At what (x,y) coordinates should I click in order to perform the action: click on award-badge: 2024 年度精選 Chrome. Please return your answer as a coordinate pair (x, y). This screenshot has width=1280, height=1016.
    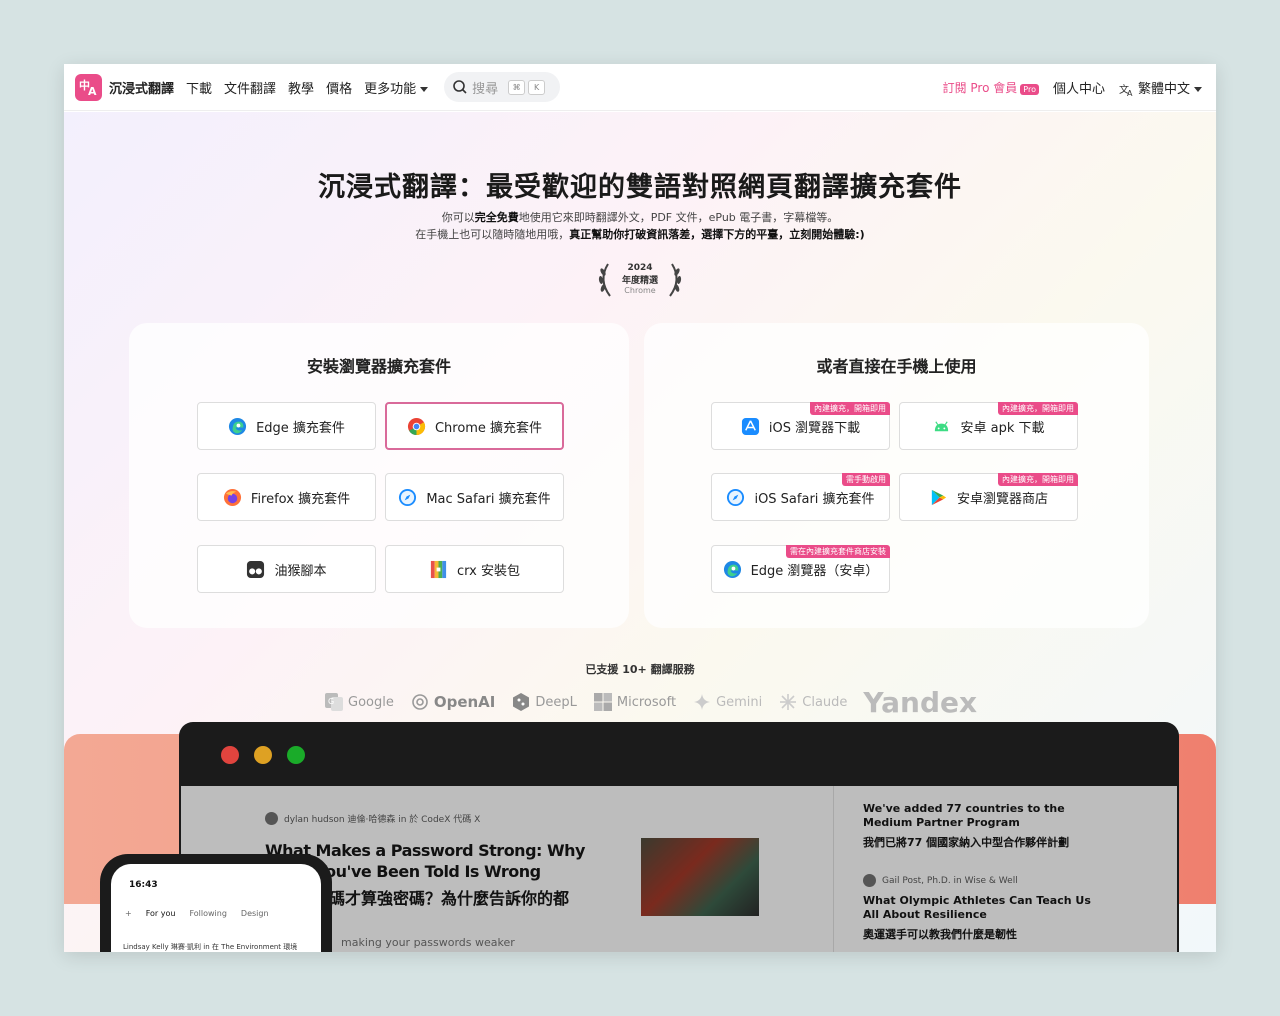
    Looking at the image, I should click on (640, 281).